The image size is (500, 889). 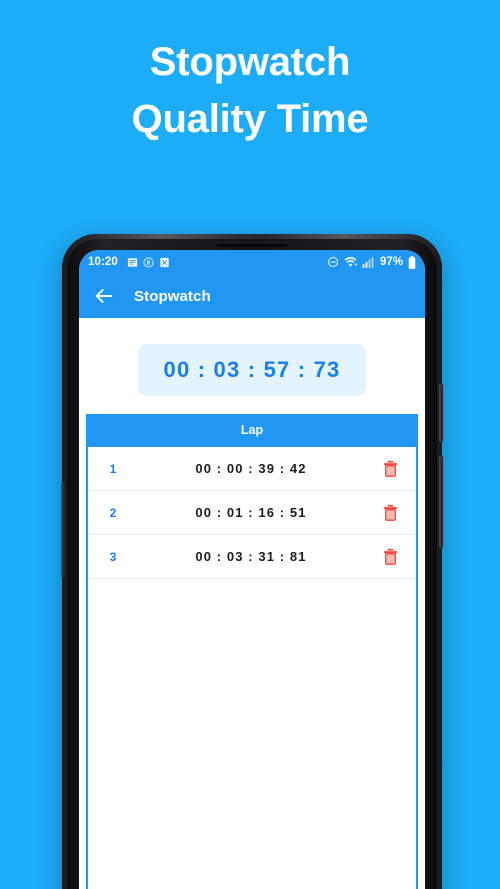 I want to click on bixby-icon: B, so click(x=148, y=262).